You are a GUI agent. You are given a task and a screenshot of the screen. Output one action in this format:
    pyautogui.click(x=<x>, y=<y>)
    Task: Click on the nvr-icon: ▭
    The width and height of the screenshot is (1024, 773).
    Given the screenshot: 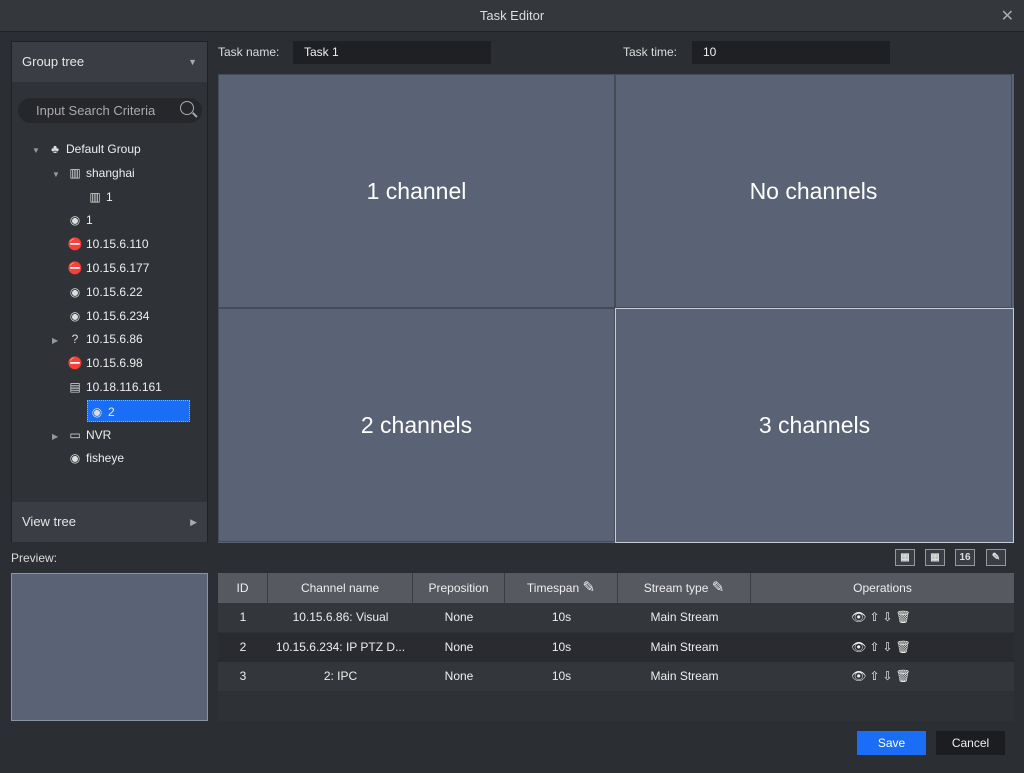 What is the action you would take?
    pyautogui.click(x=75, y=434)
    